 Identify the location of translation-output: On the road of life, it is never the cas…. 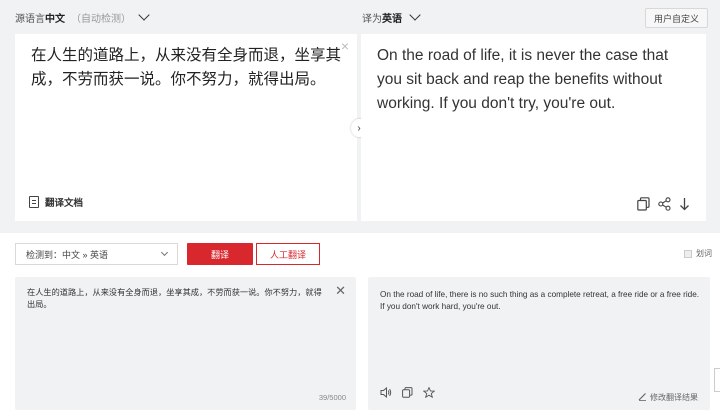
(523, 79).